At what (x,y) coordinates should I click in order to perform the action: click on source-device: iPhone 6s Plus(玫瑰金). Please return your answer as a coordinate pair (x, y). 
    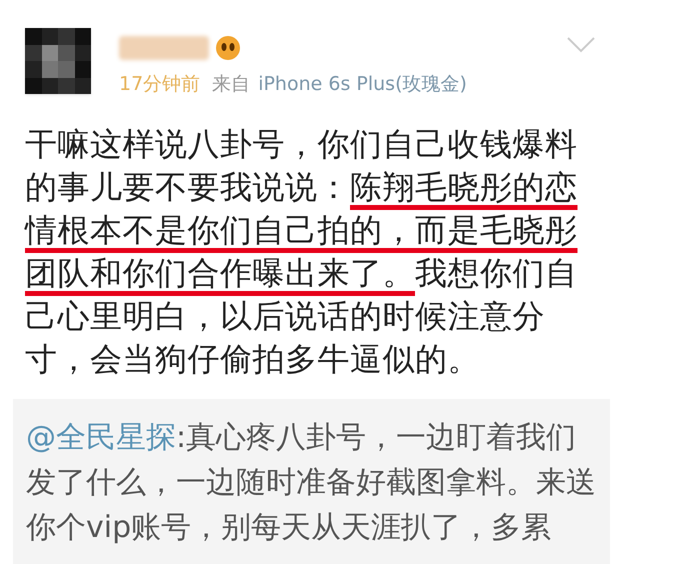
    Looking at the image, I should click on (362, 84).